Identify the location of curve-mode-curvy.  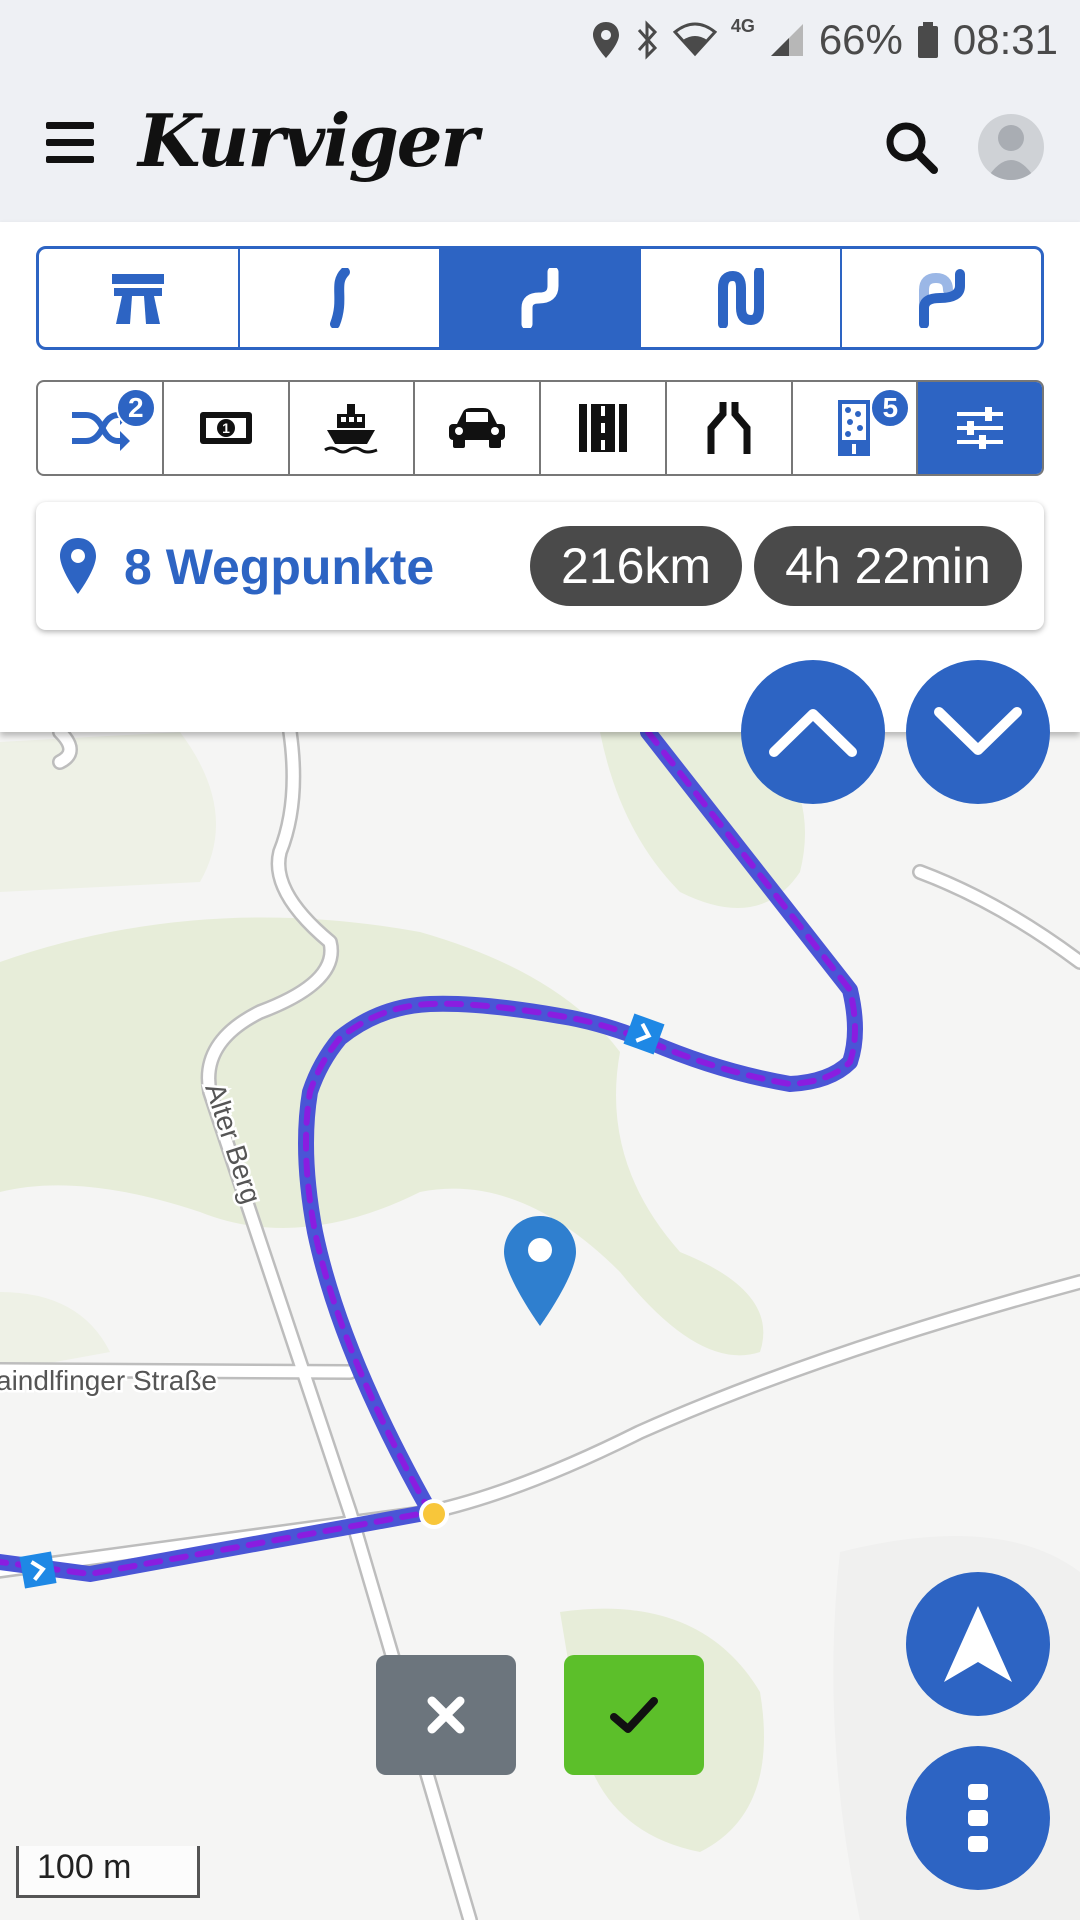
(340, 298).